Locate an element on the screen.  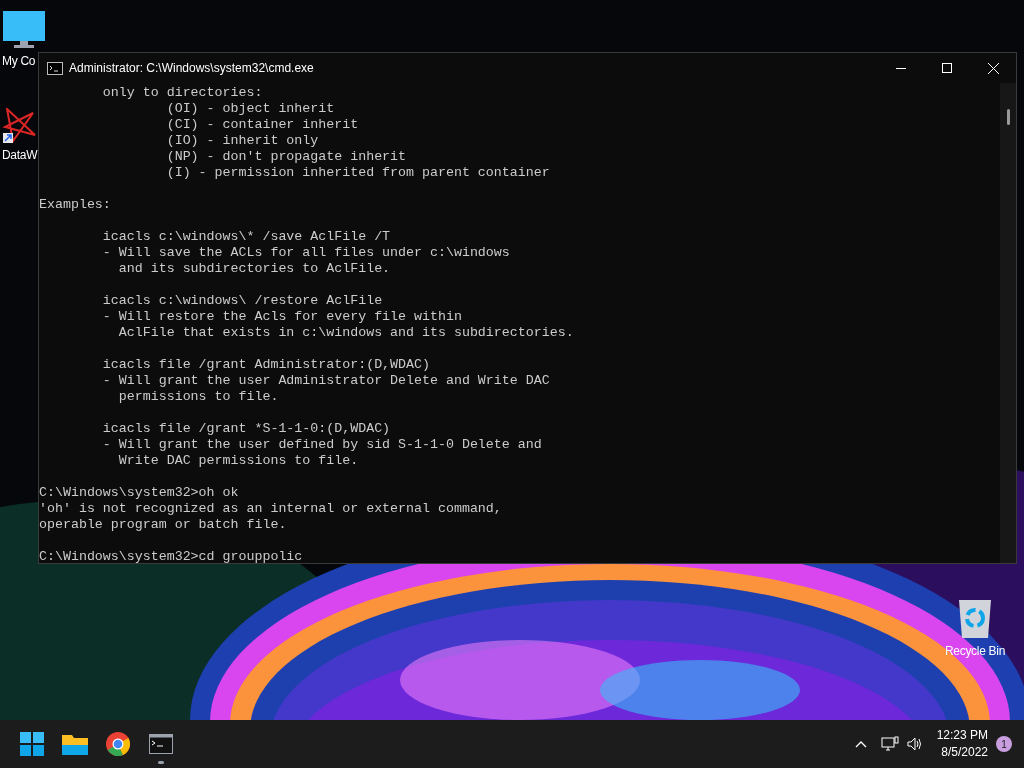
recycle-bin-icon is located at coordinates (975, 619).